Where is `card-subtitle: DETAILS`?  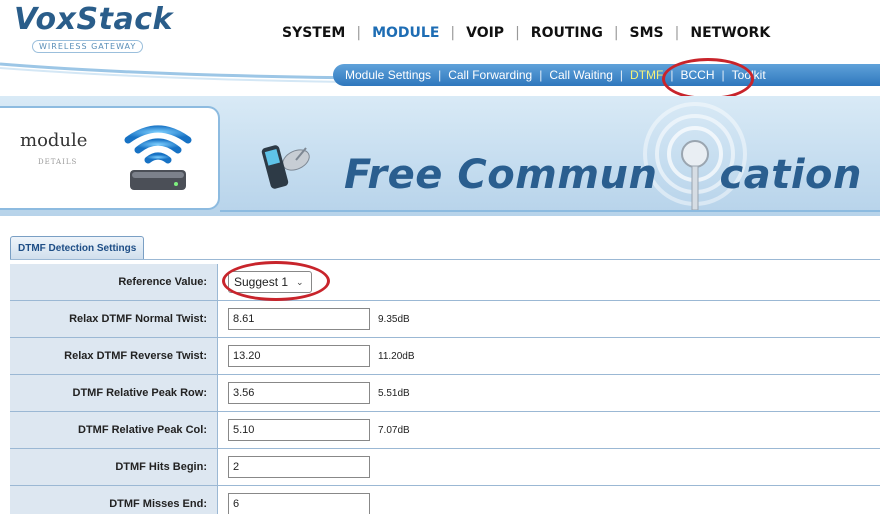 card-subtitle: DETAILS is located at coordinates (58, 162).